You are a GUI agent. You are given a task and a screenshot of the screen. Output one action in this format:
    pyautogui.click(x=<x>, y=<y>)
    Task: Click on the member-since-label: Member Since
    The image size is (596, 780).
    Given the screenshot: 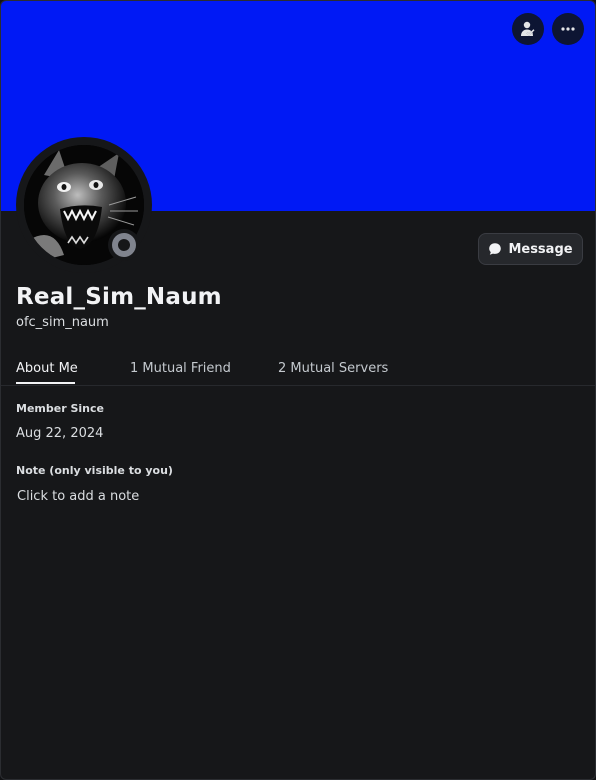 What is the action you would take?
    pyautogui.click(x=60, y=408)
    